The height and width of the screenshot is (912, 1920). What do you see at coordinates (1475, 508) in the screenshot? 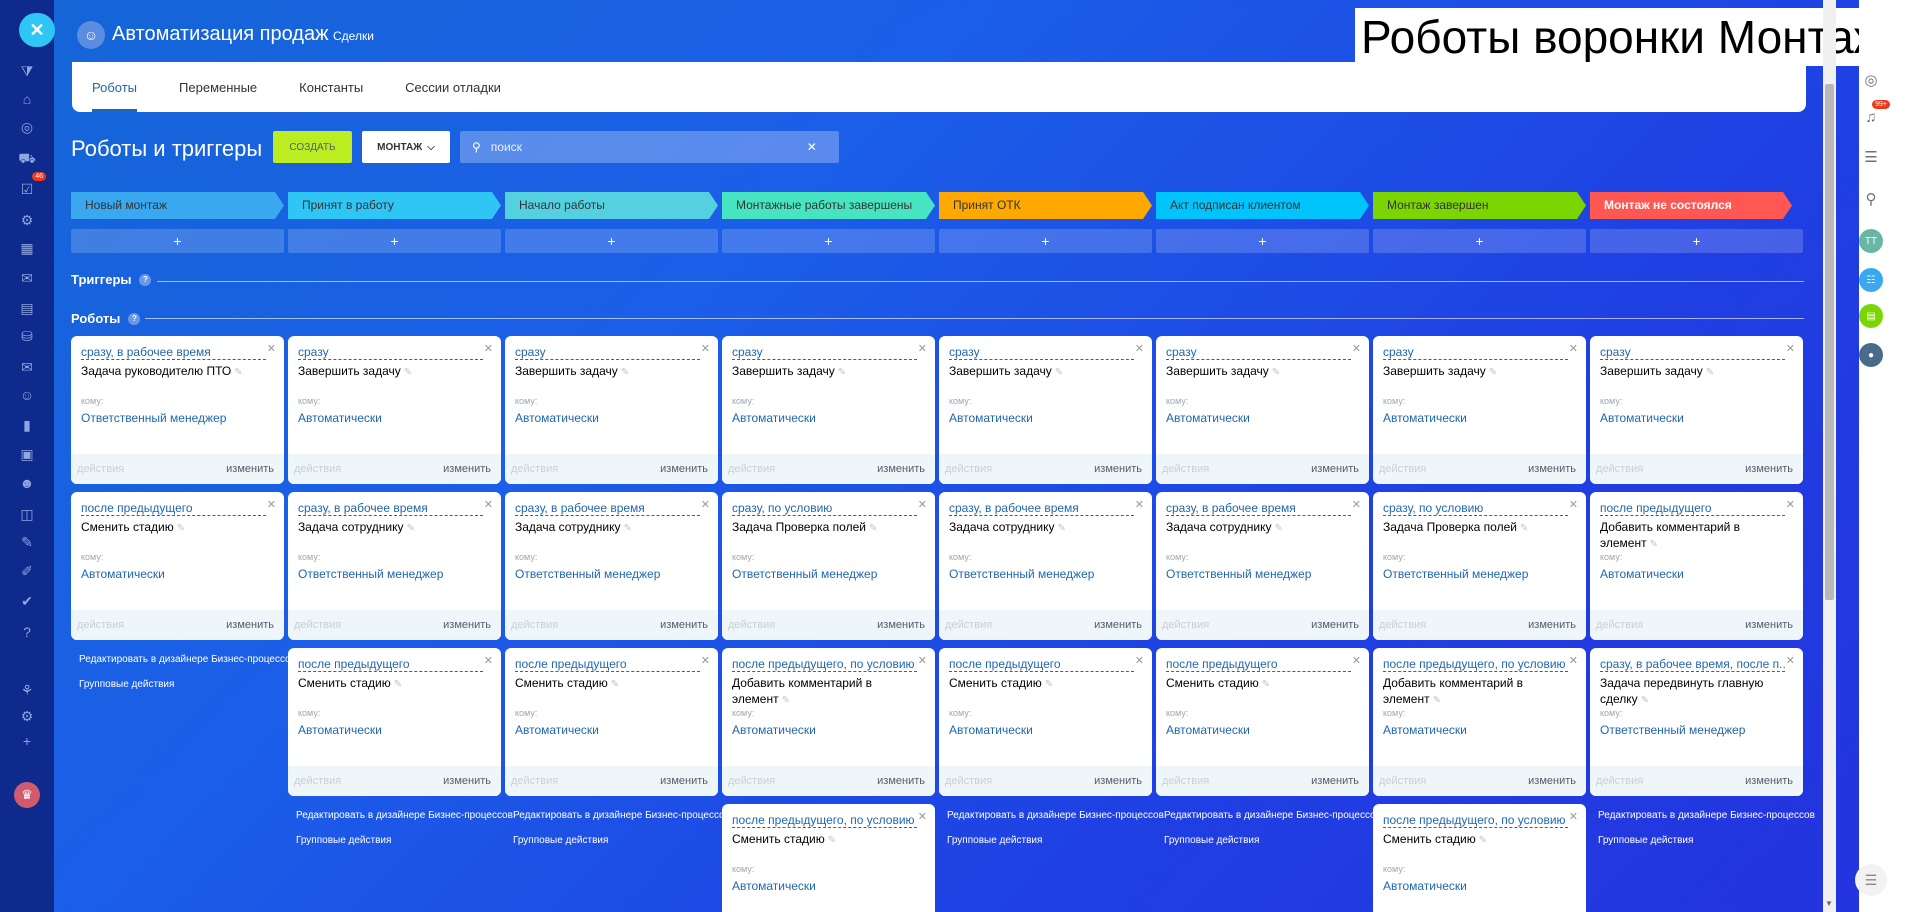
I see `robot-condition: сразу, по условию` at bounding box center [1475, 508].